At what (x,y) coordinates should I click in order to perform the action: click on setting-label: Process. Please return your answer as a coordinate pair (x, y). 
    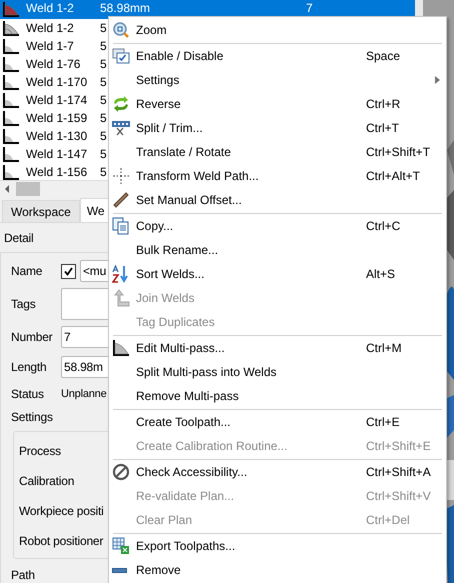
    Looking at the image, I should click on (40, 451).